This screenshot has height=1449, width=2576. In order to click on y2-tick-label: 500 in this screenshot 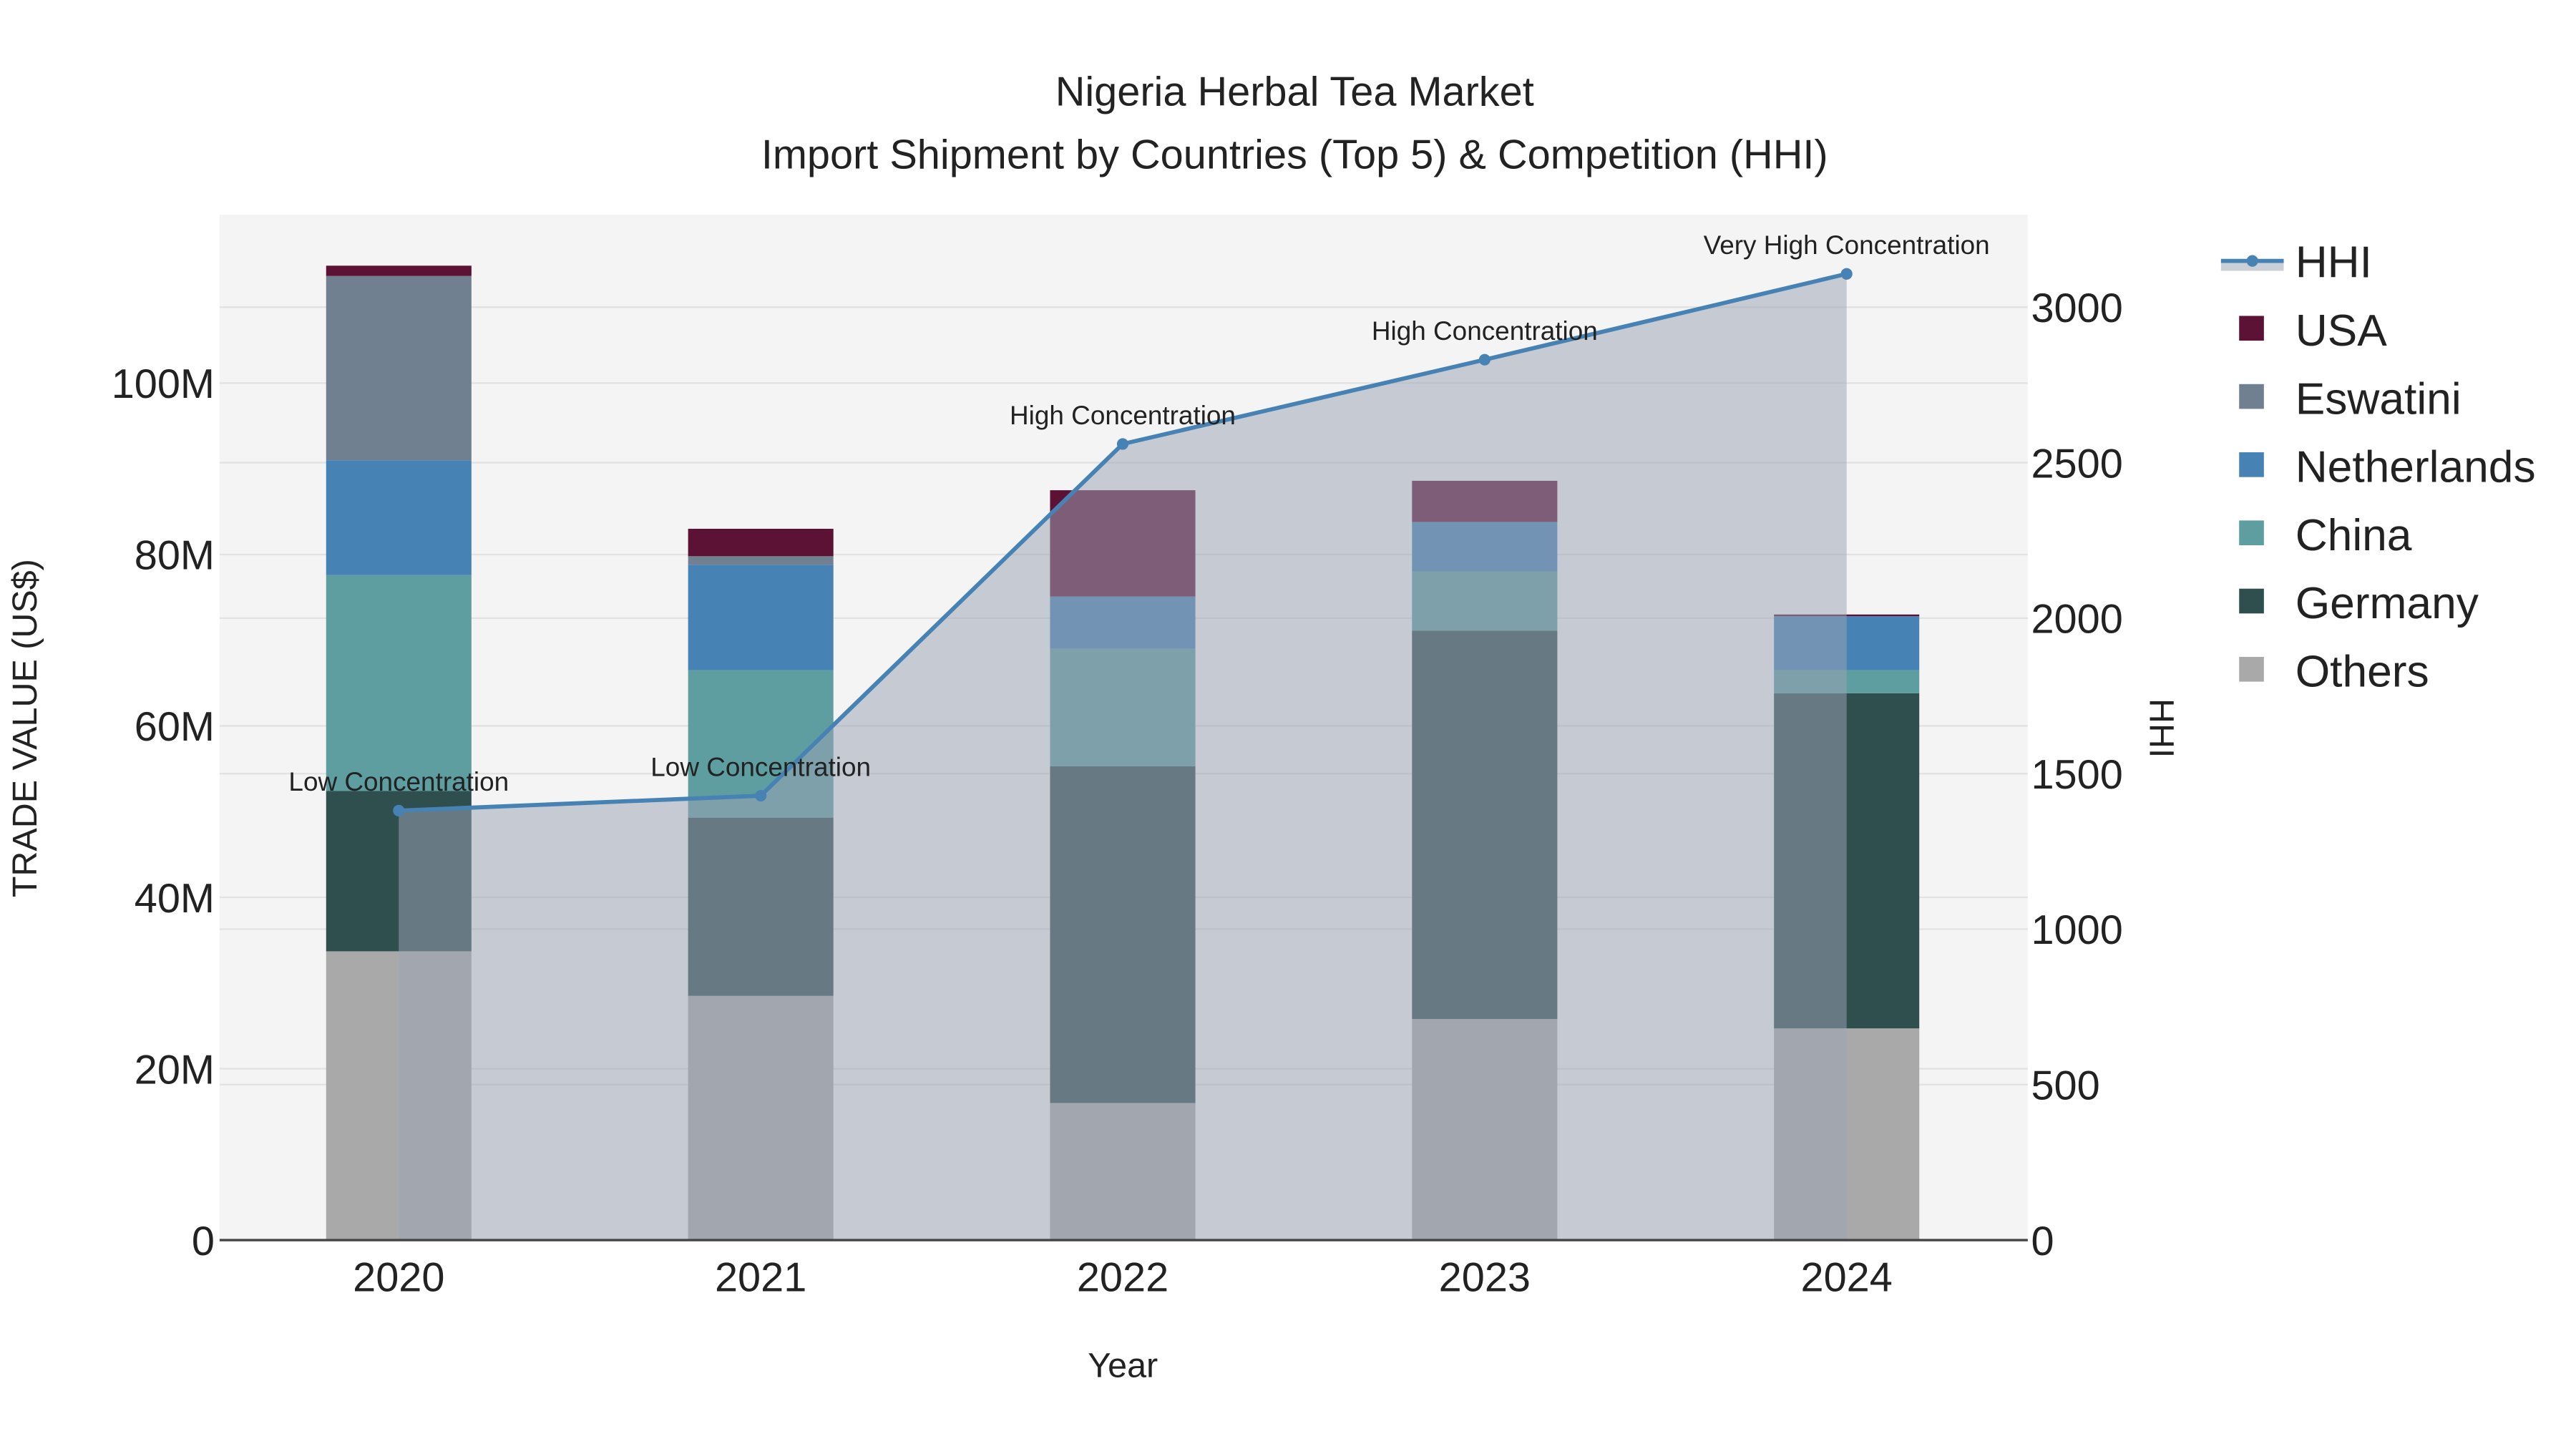, I will do `click(2065, 1086)`.